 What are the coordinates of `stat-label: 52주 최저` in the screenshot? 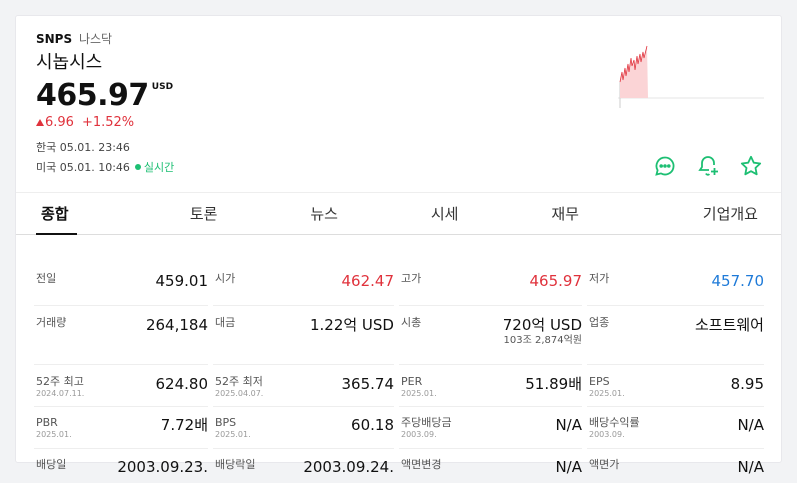 It's located at (239, 381).